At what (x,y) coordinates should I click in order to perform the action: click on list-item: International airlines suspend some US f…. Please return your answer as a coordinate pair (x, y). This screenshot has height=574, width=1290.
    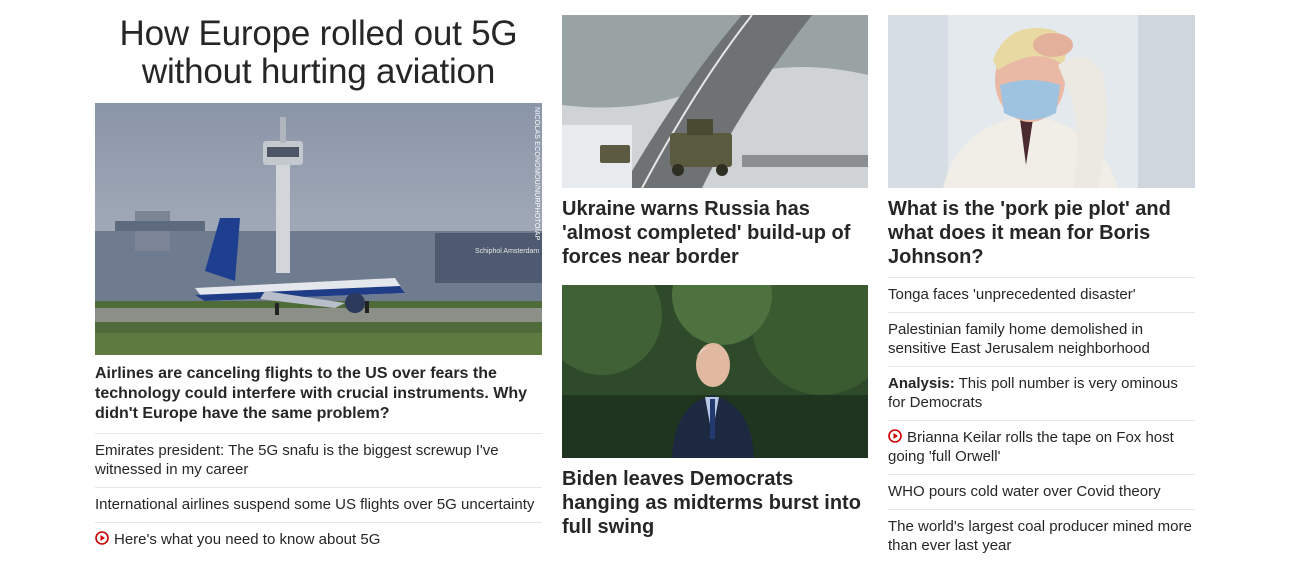
    Looking at the image, I should click on (318, 505).